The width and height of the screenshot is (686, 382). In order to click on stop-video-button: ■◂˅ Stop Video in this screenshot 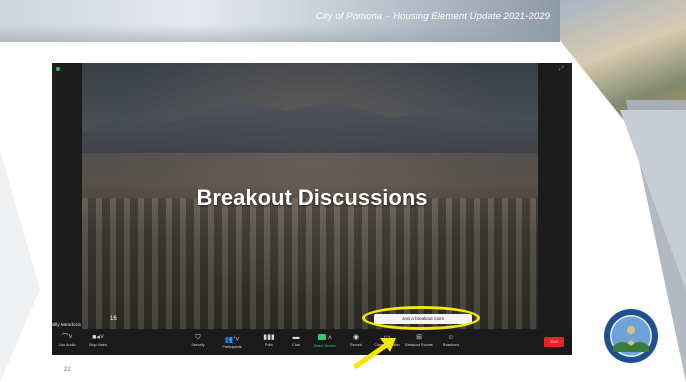, I will do `click(98, 340)`.